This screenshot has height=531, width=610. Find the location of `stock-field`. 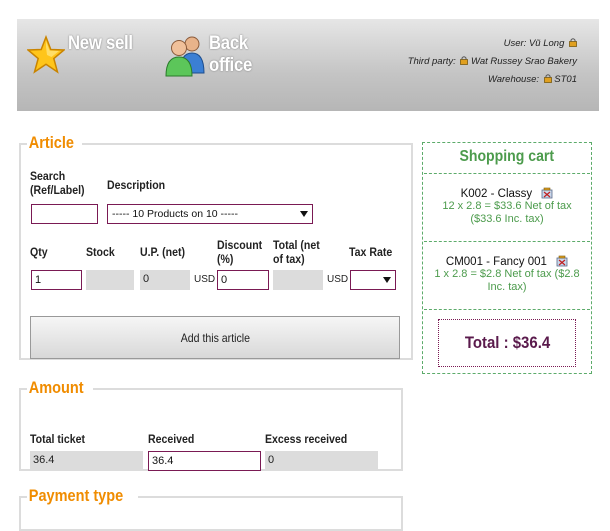

stock-field is located at coordinates (110, 280).